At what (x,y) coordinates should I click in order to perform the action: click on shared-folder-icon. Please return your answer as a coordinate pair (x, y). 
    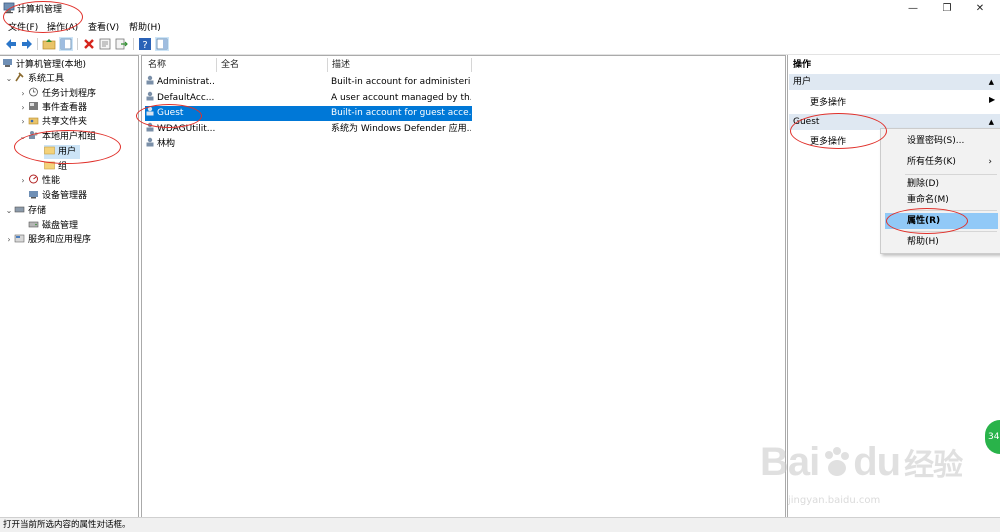
    Looking at the image, I should click on (33, 121).